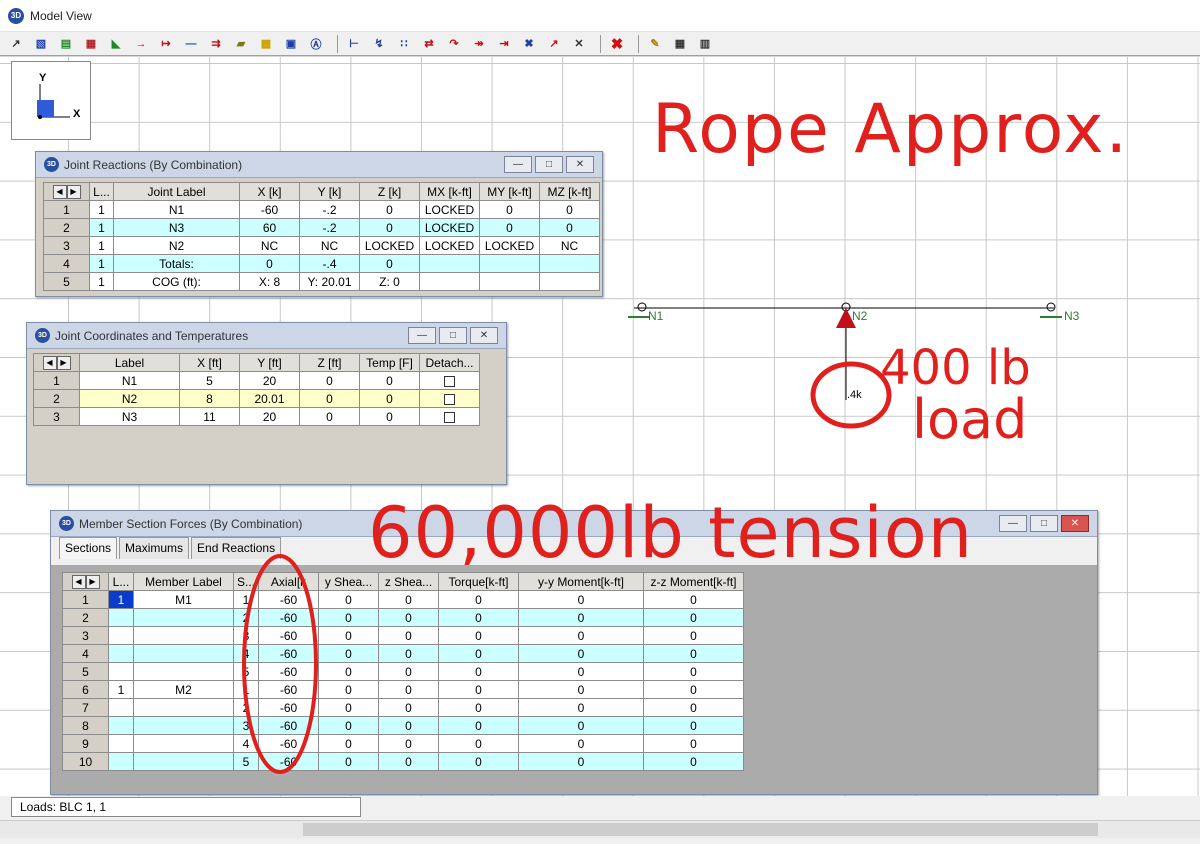 This screenshot has height=844, width=1200. Describe the element at coordinates (549, 164) in the screenshot. I see `maximize-button: □` at that location.